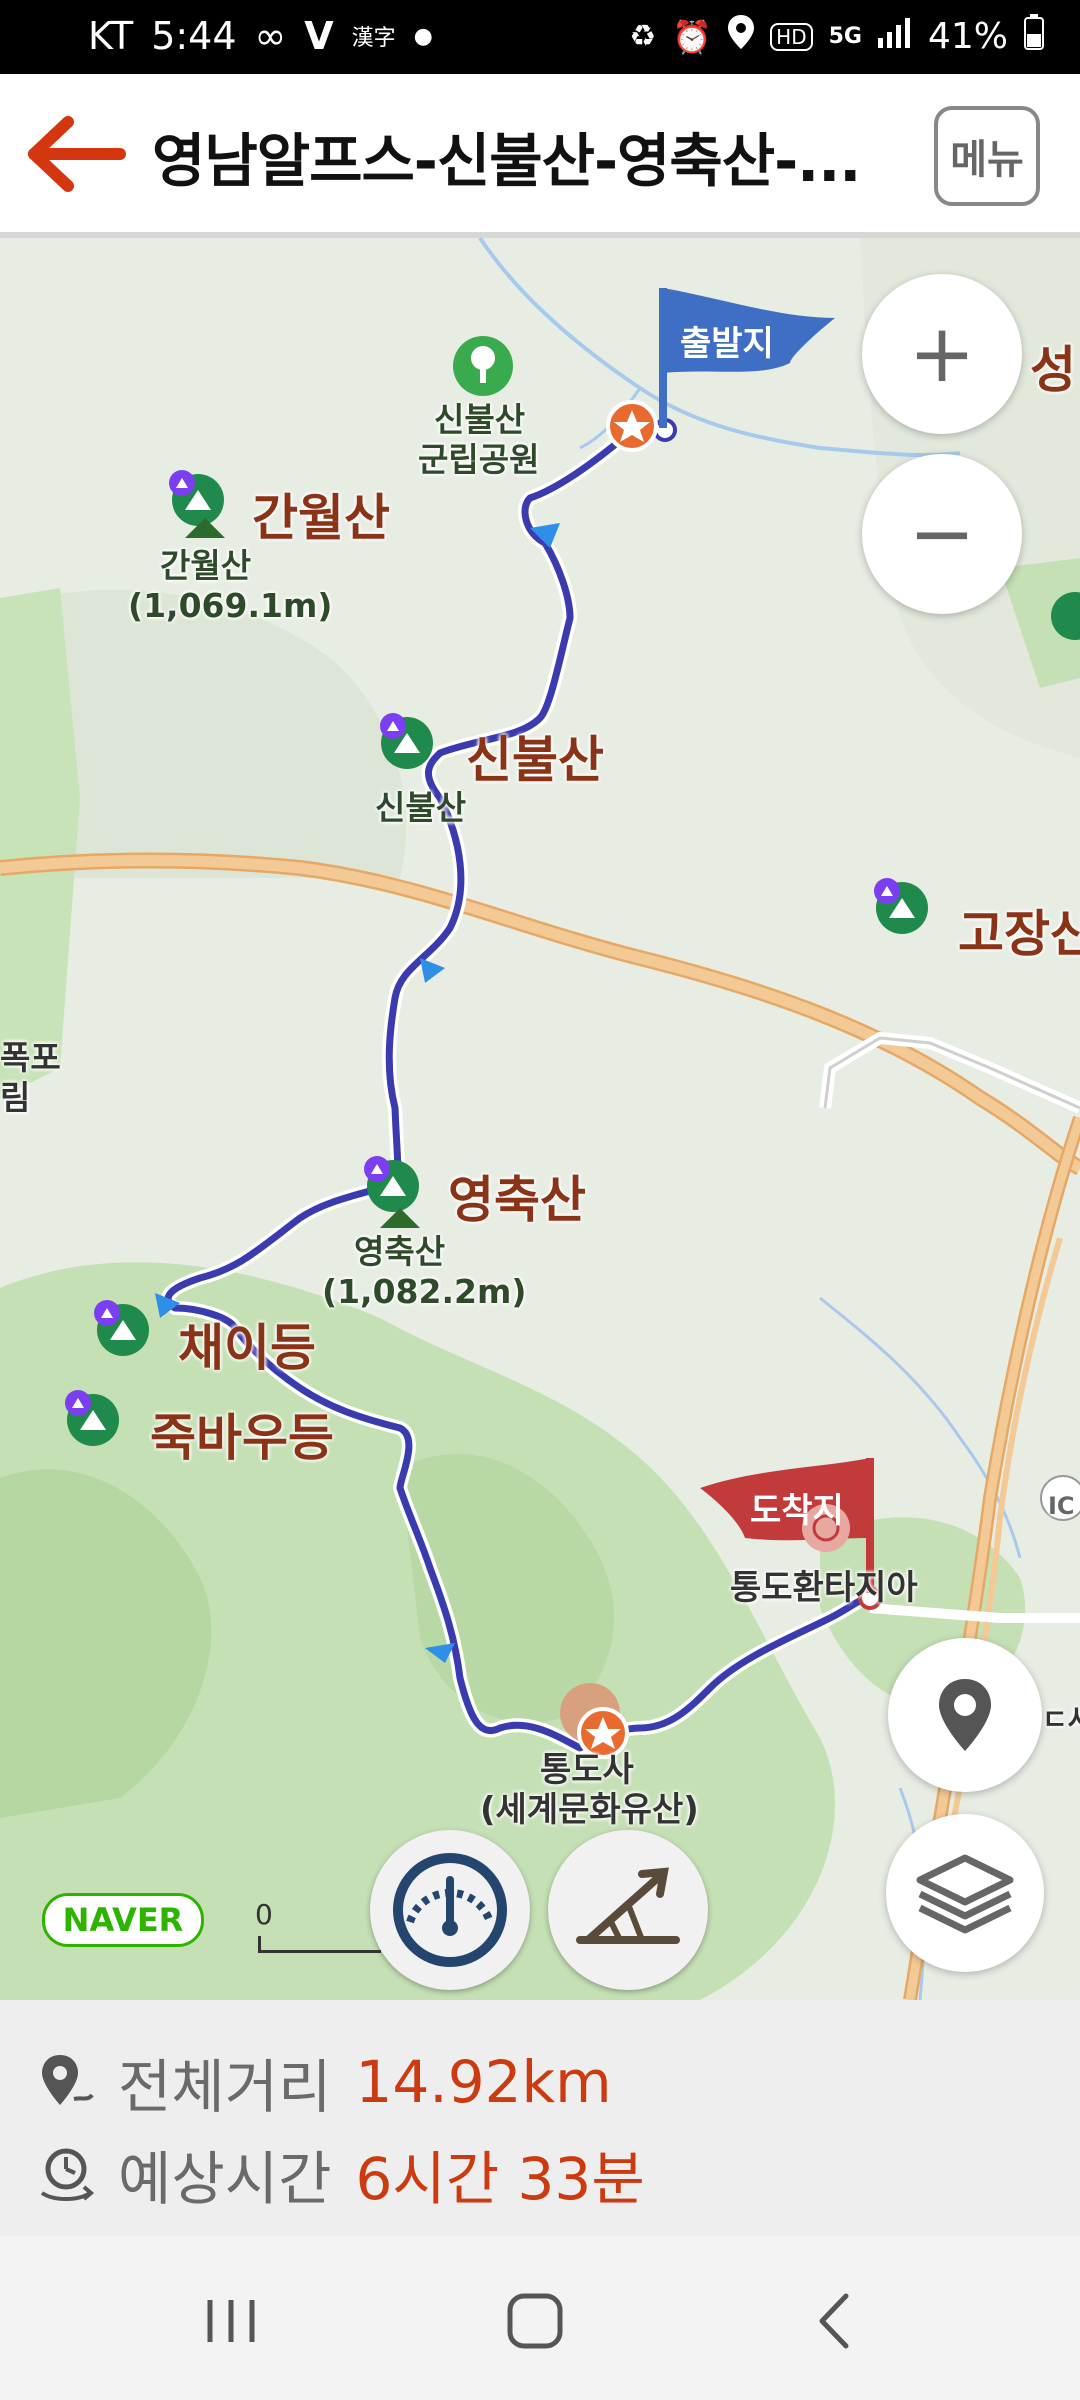  Describe the element at coordinates (791, 36) in the screenshot. I see `hd-icon: HD` at that location.